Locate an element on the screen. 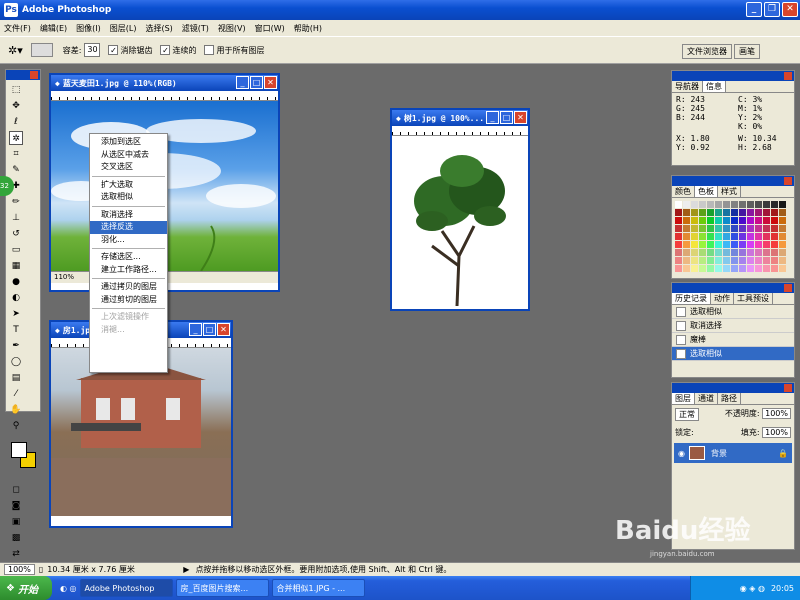 The width and height of the screenshot is (800, 600). fill-field: 100% is located at coordinates (776, 432).